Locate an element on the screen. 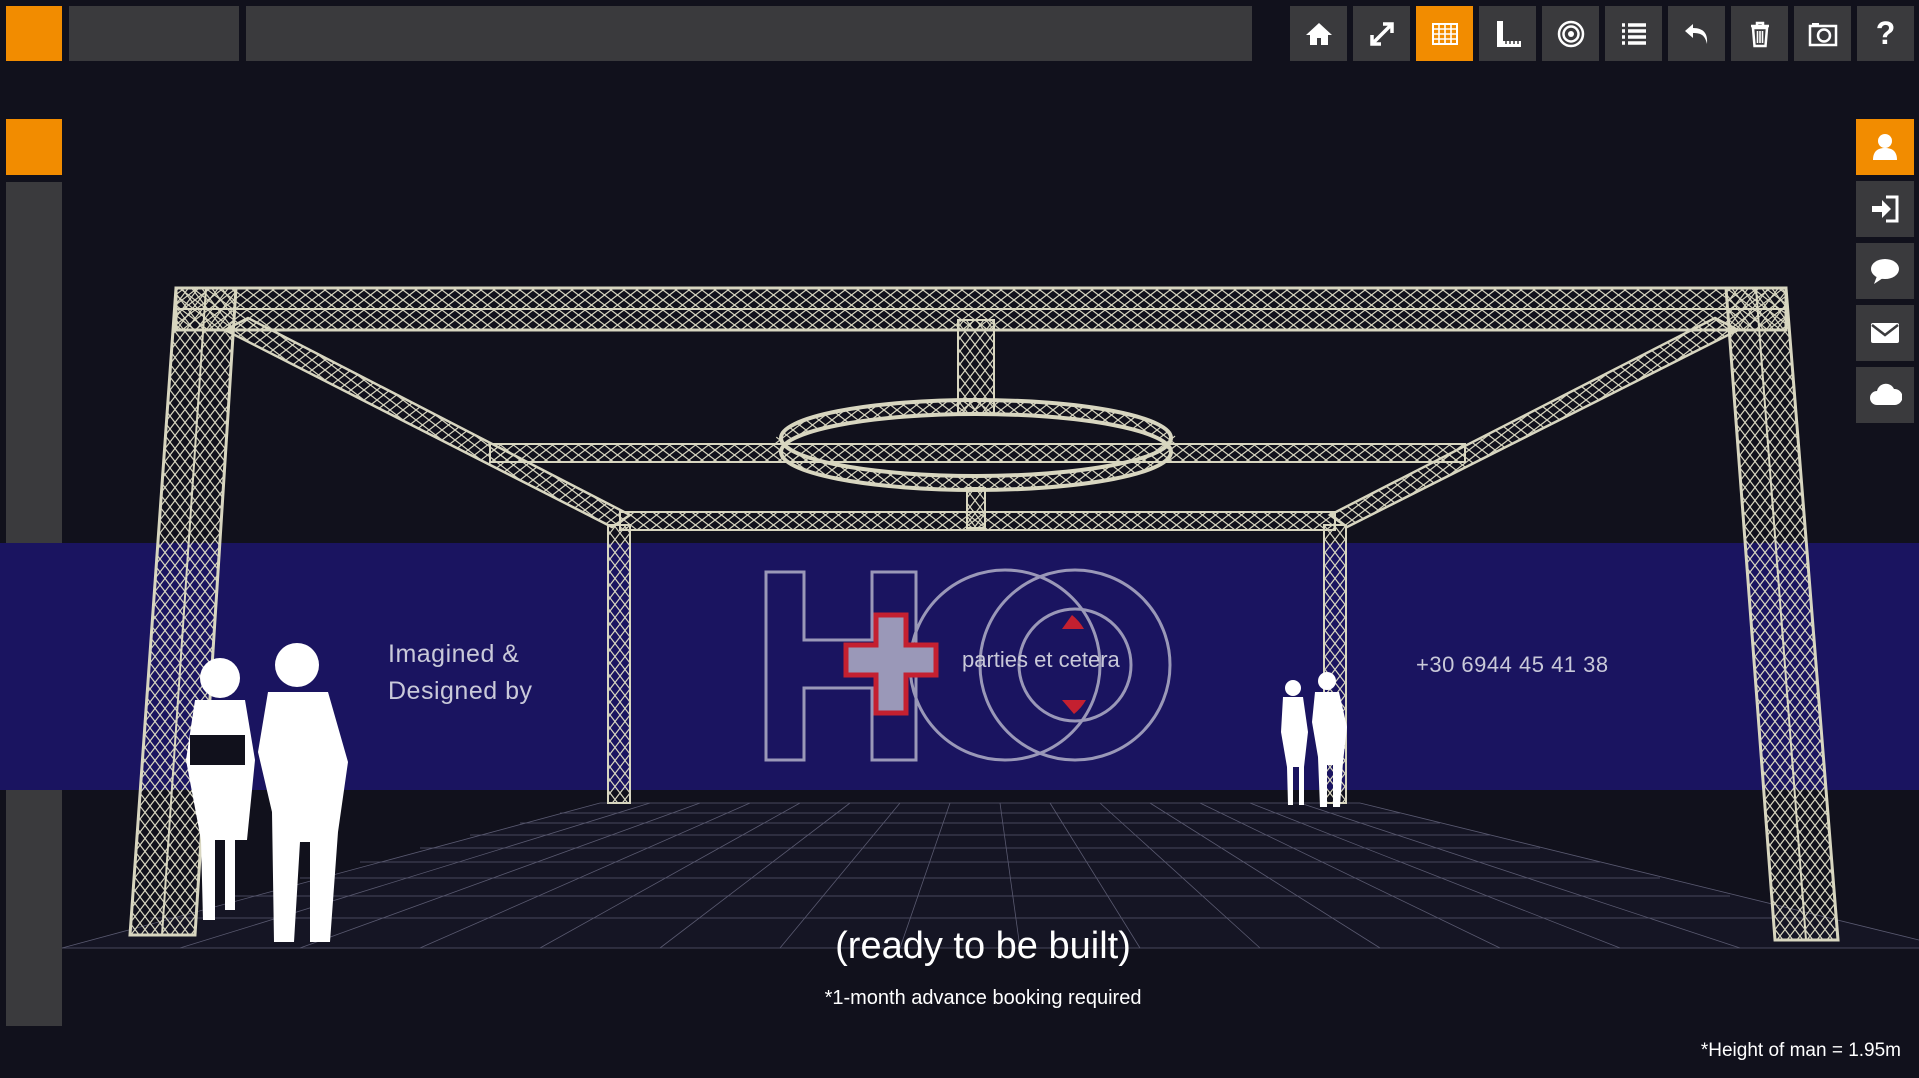 The height and width of the screenshot is (1078, 1919). designer-credit-line1: Imagined & is located at coordinates (454, 654).